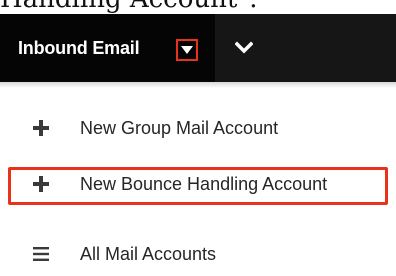 The image size is (396, 276). I want to click on more-tabs-button, so click(244, 48).